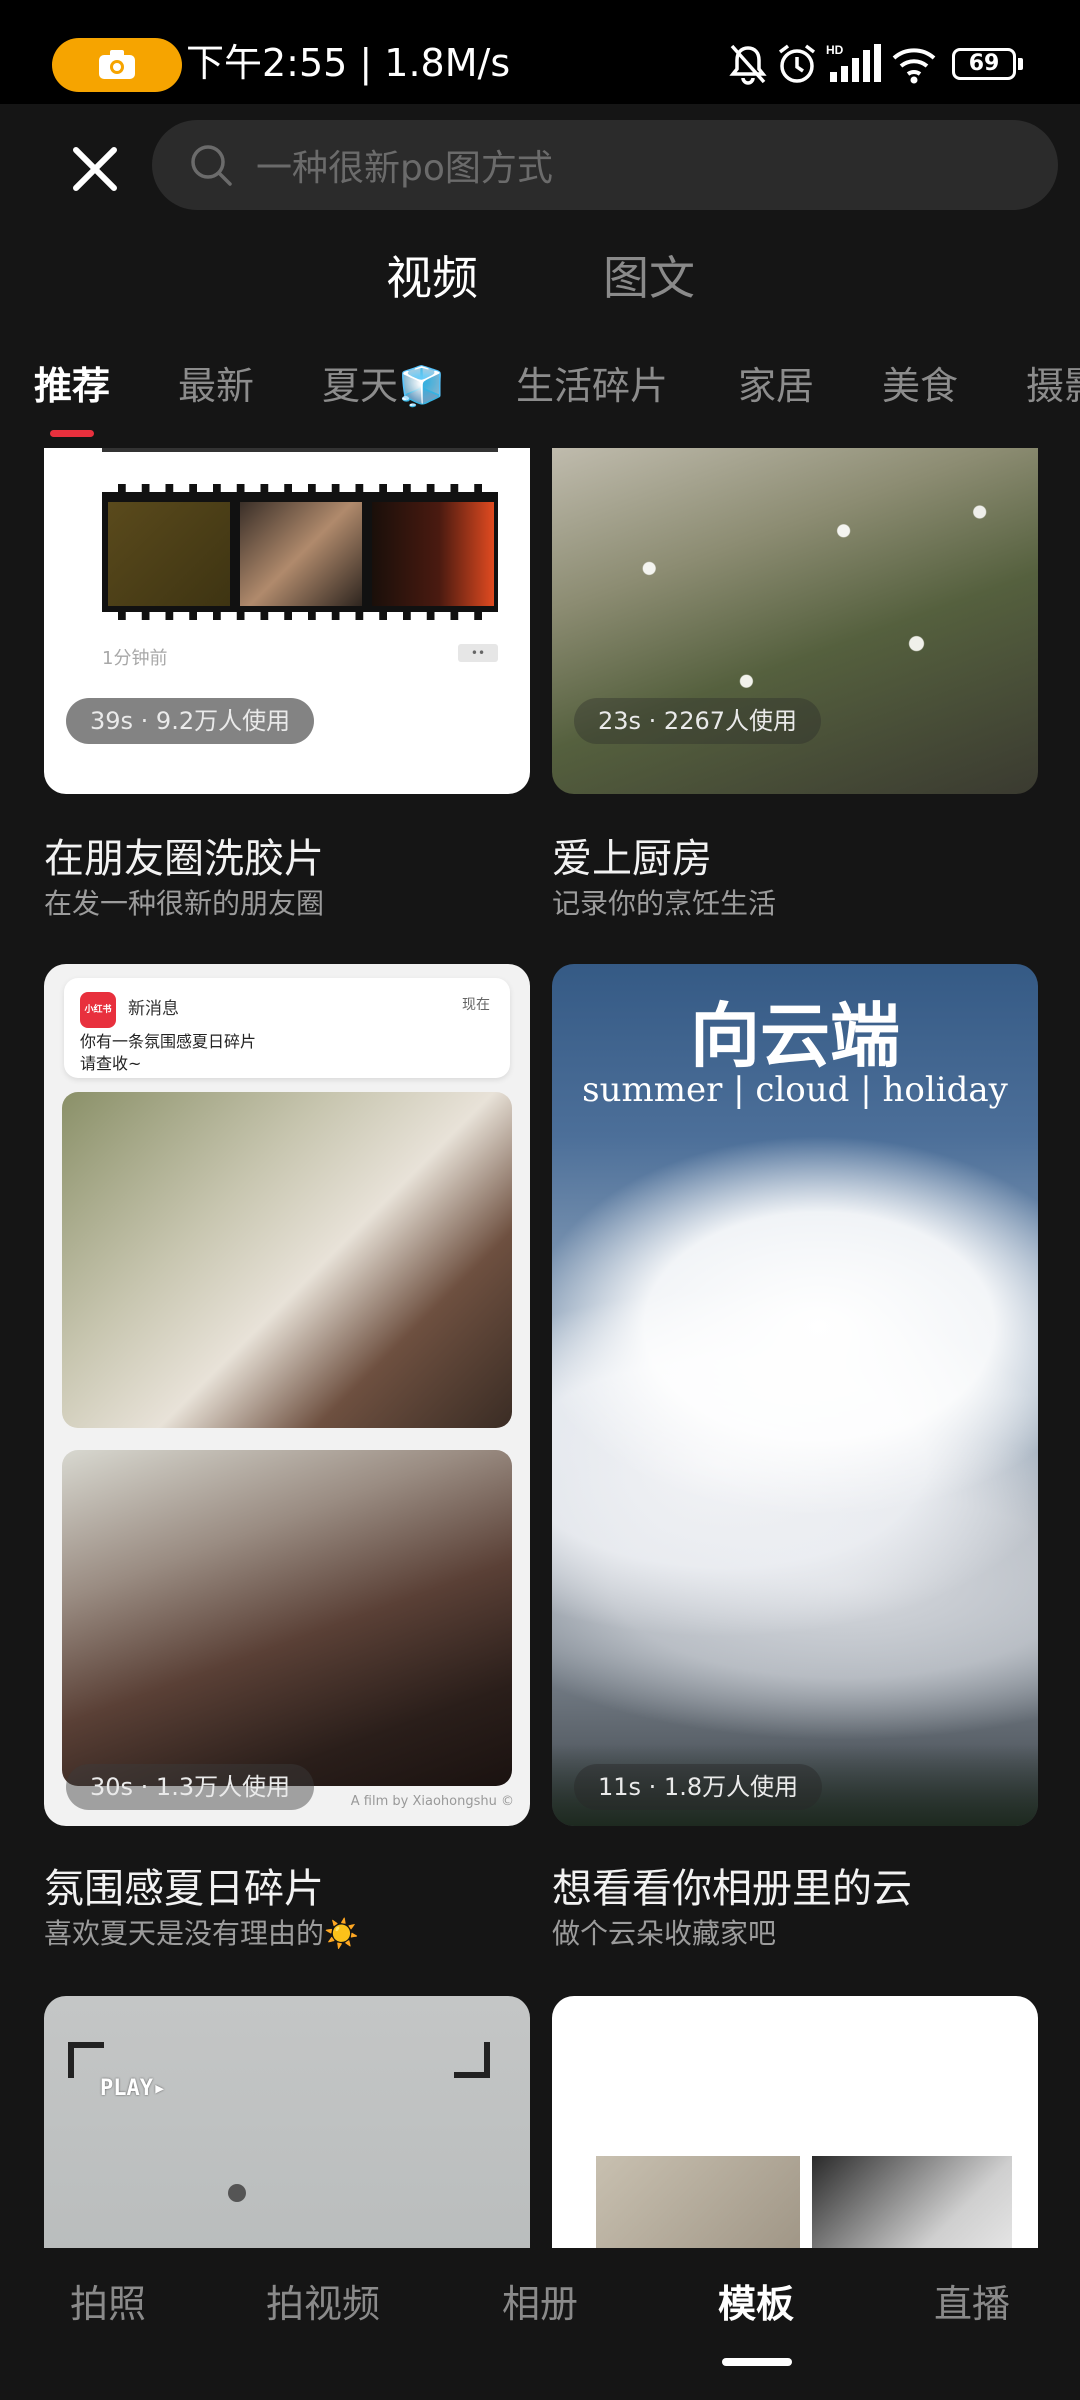 The height and width of the screenshot is (2400, 1080). Describe the element at coordinates (300, 450) in the screenshot. I see `film-strip-top` at that location.